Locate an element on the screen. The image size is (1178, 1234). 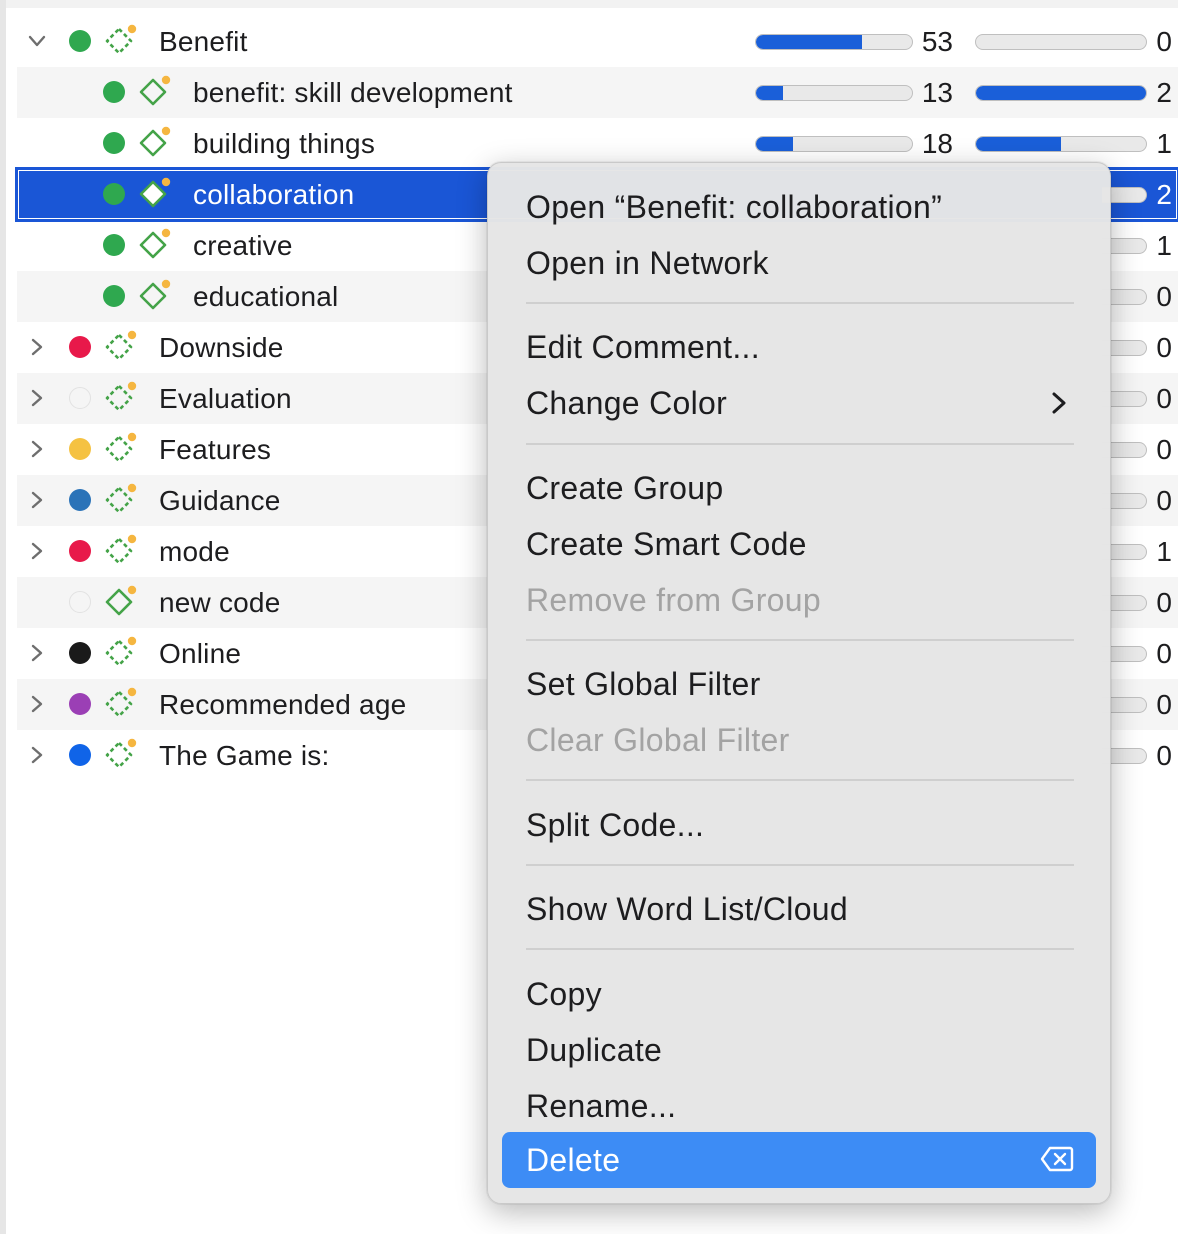
chevron-down-icon is located at coordinates (37, 41).